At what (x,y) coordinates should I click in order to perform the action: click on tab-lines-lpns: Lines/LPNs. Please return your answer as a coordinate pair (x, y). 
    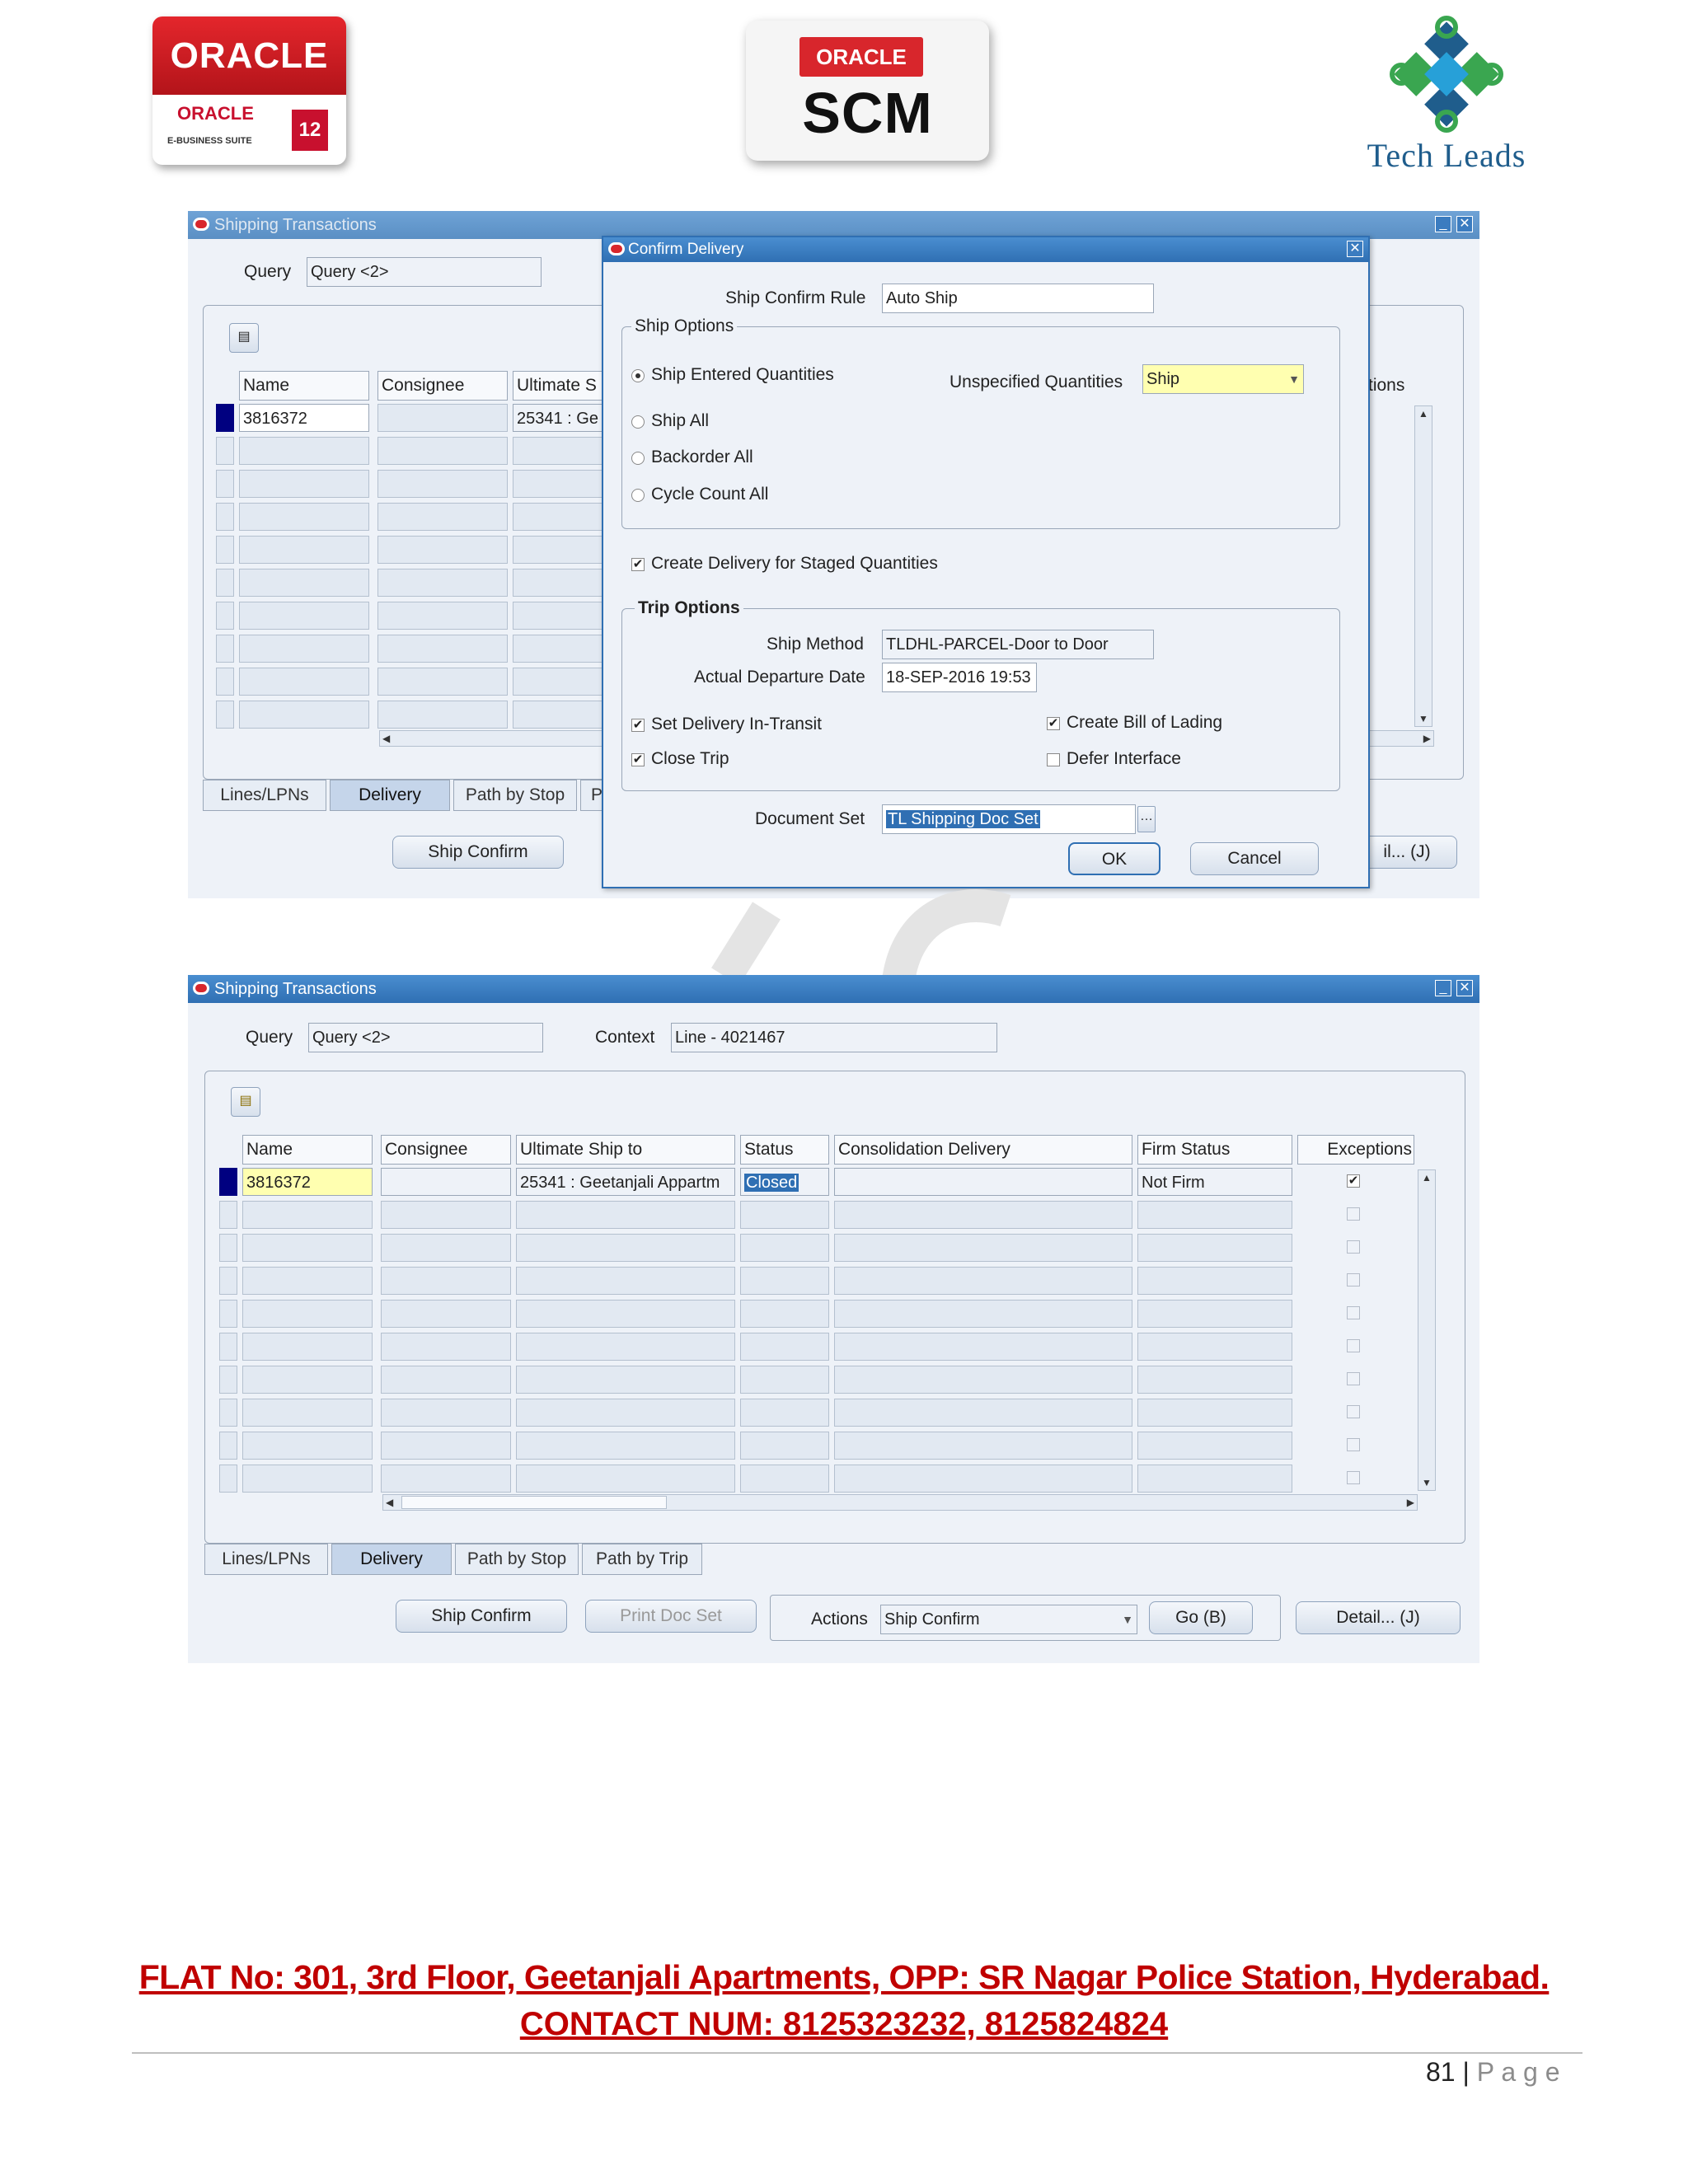
    Looking at the image, I should click on (264, 795).